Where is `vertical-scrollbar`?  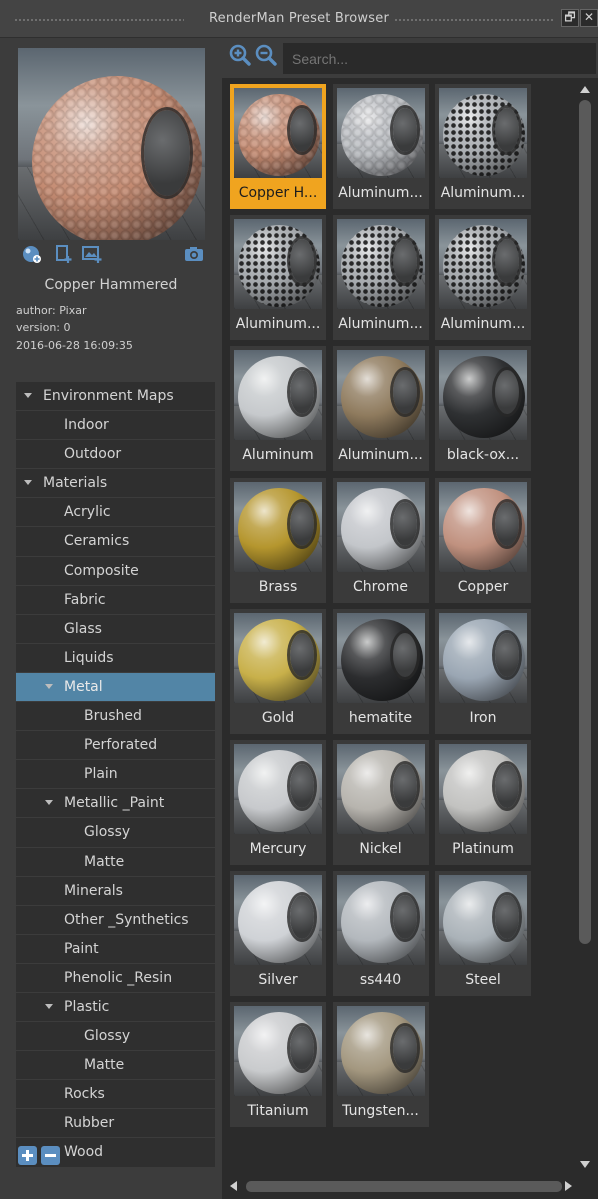 vertical-scrollbar is located at coordinates (585, 628).